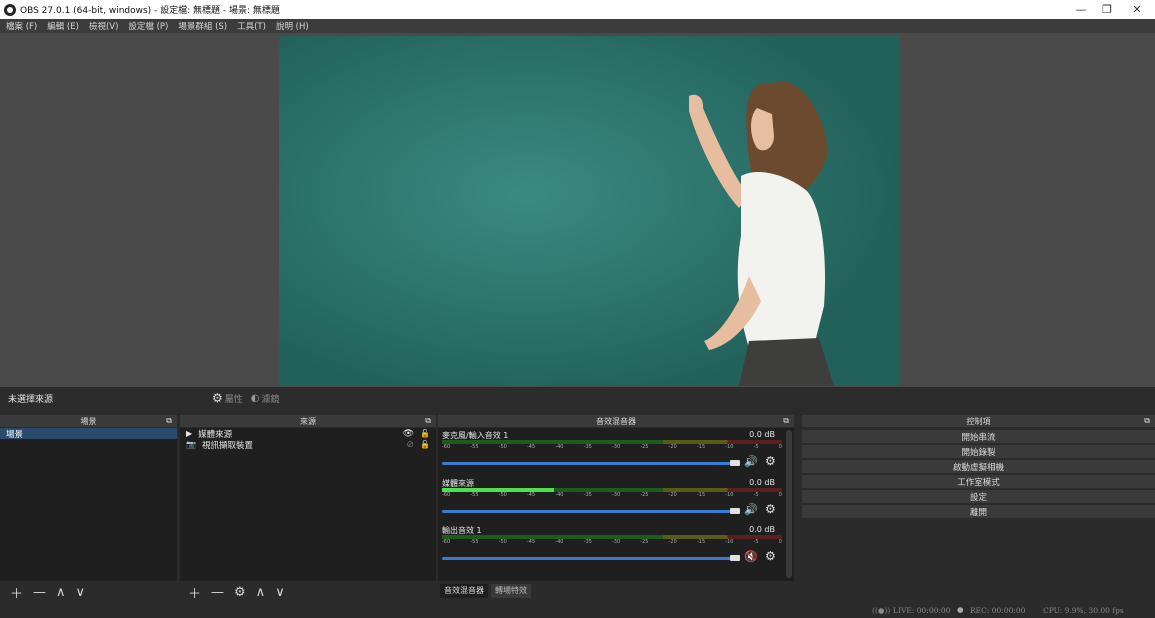 This screenshot has height=618, width=1155. What do you see at coordinates (978, 466) in the screenshot?
I see `start-virtual-camera-button: 啟動虛擬相機` at bounding box center [978, 466].